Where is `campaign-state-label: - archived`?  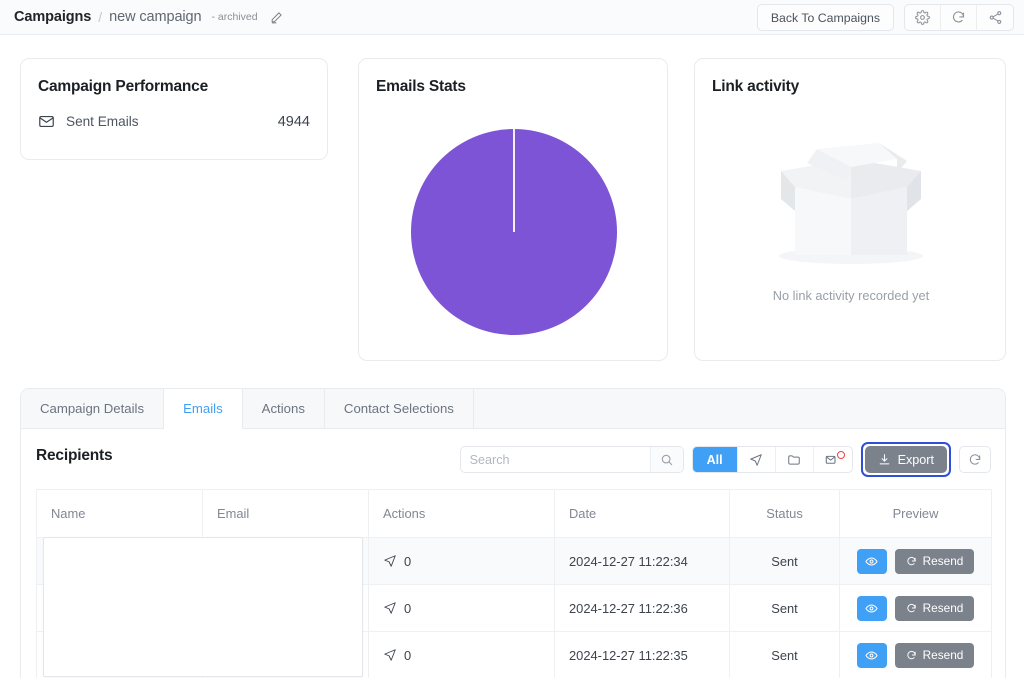 campaign-state-label: - archived is located at coordinates (234, 17).